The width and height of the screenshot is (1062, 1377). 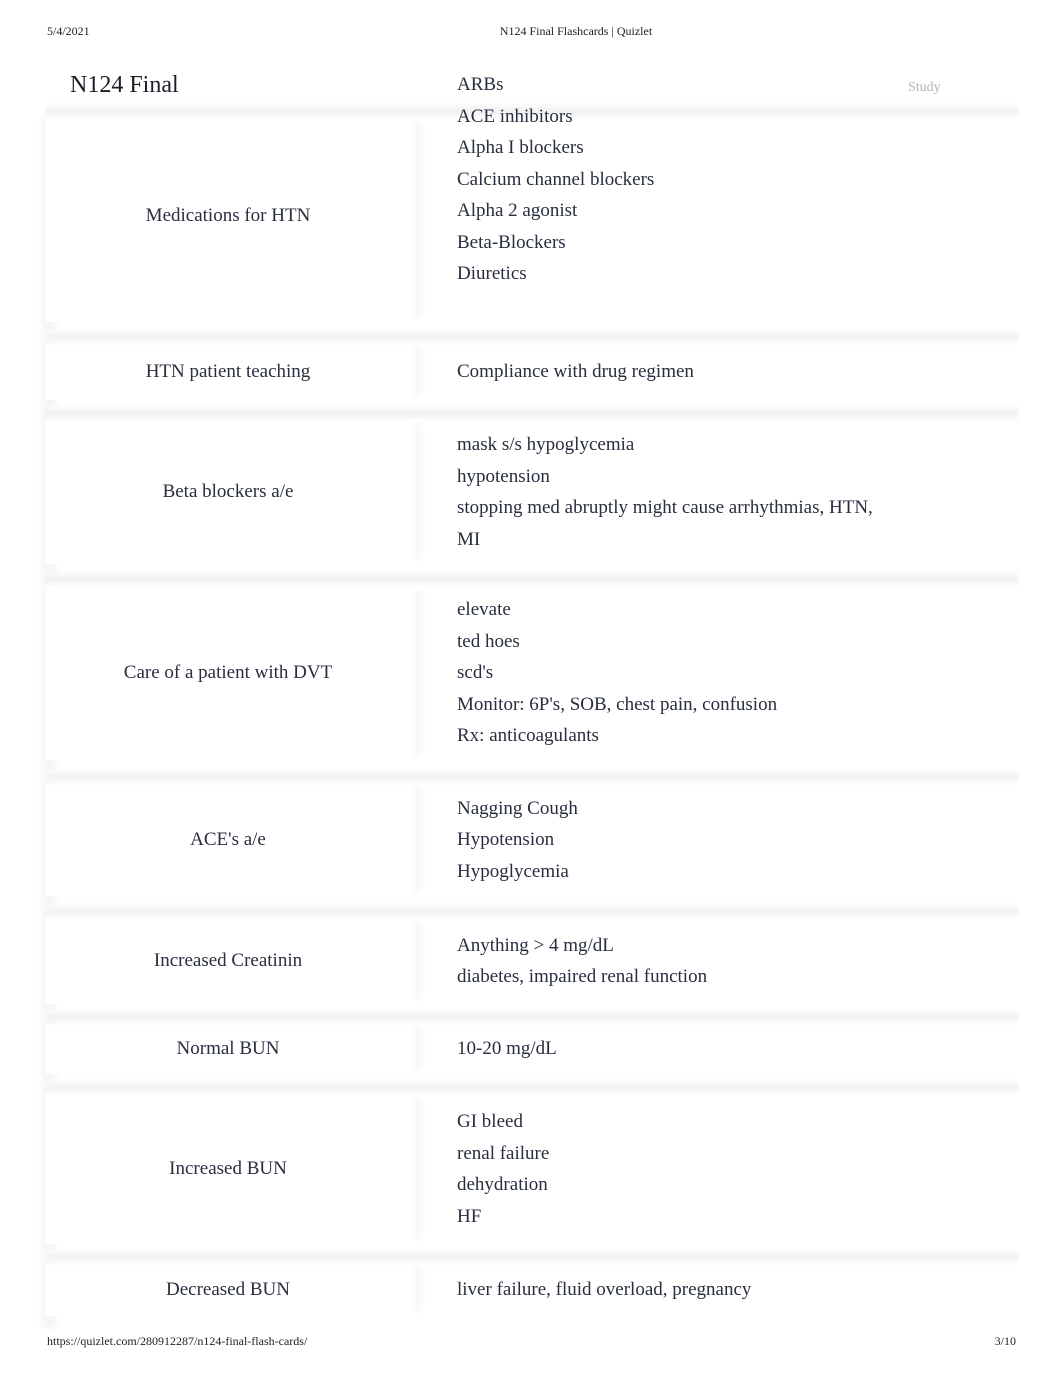 What do you see at coordinates (228, 1048) in the screenshot?
I see `card-term: Normal BUN` at bounding box center [228, 1048].